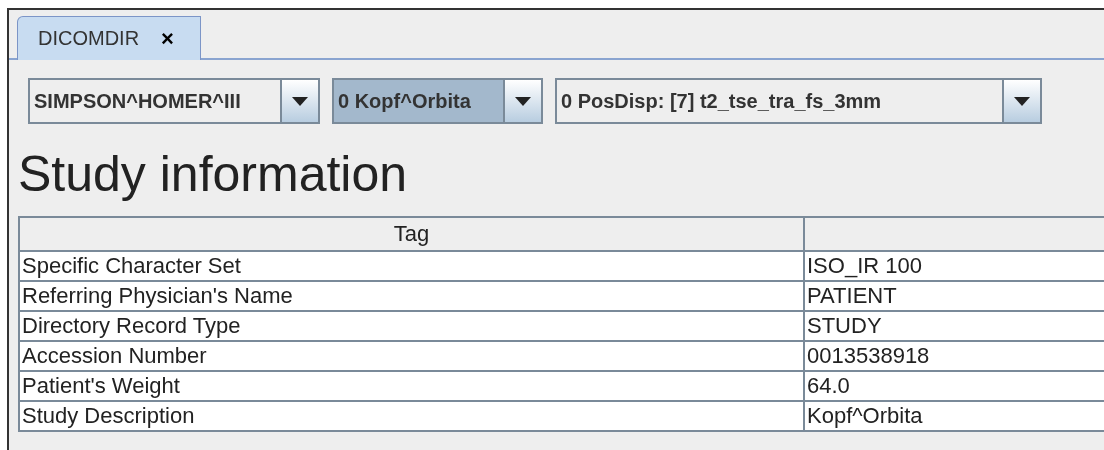  Describe the element at coordinates (954, 386) in the screenshot. I see `table-cell: 64.0` at that location.